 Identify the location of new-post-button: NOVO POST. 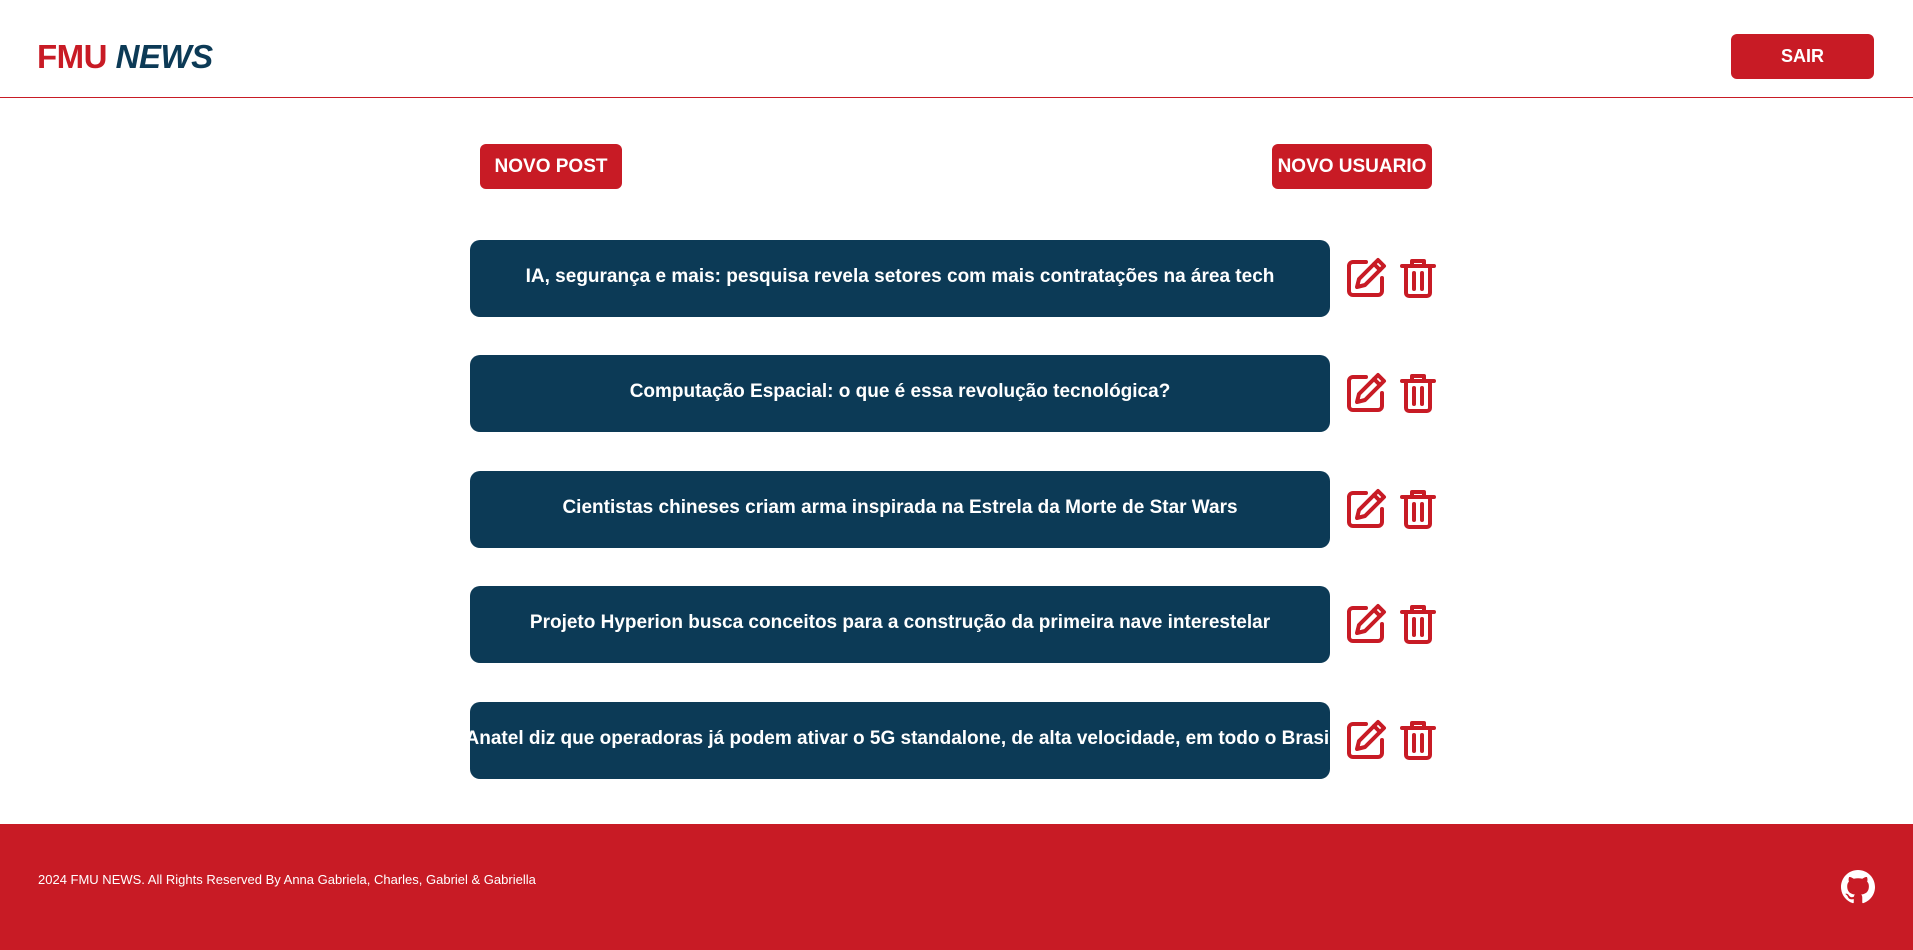
(551, 166).